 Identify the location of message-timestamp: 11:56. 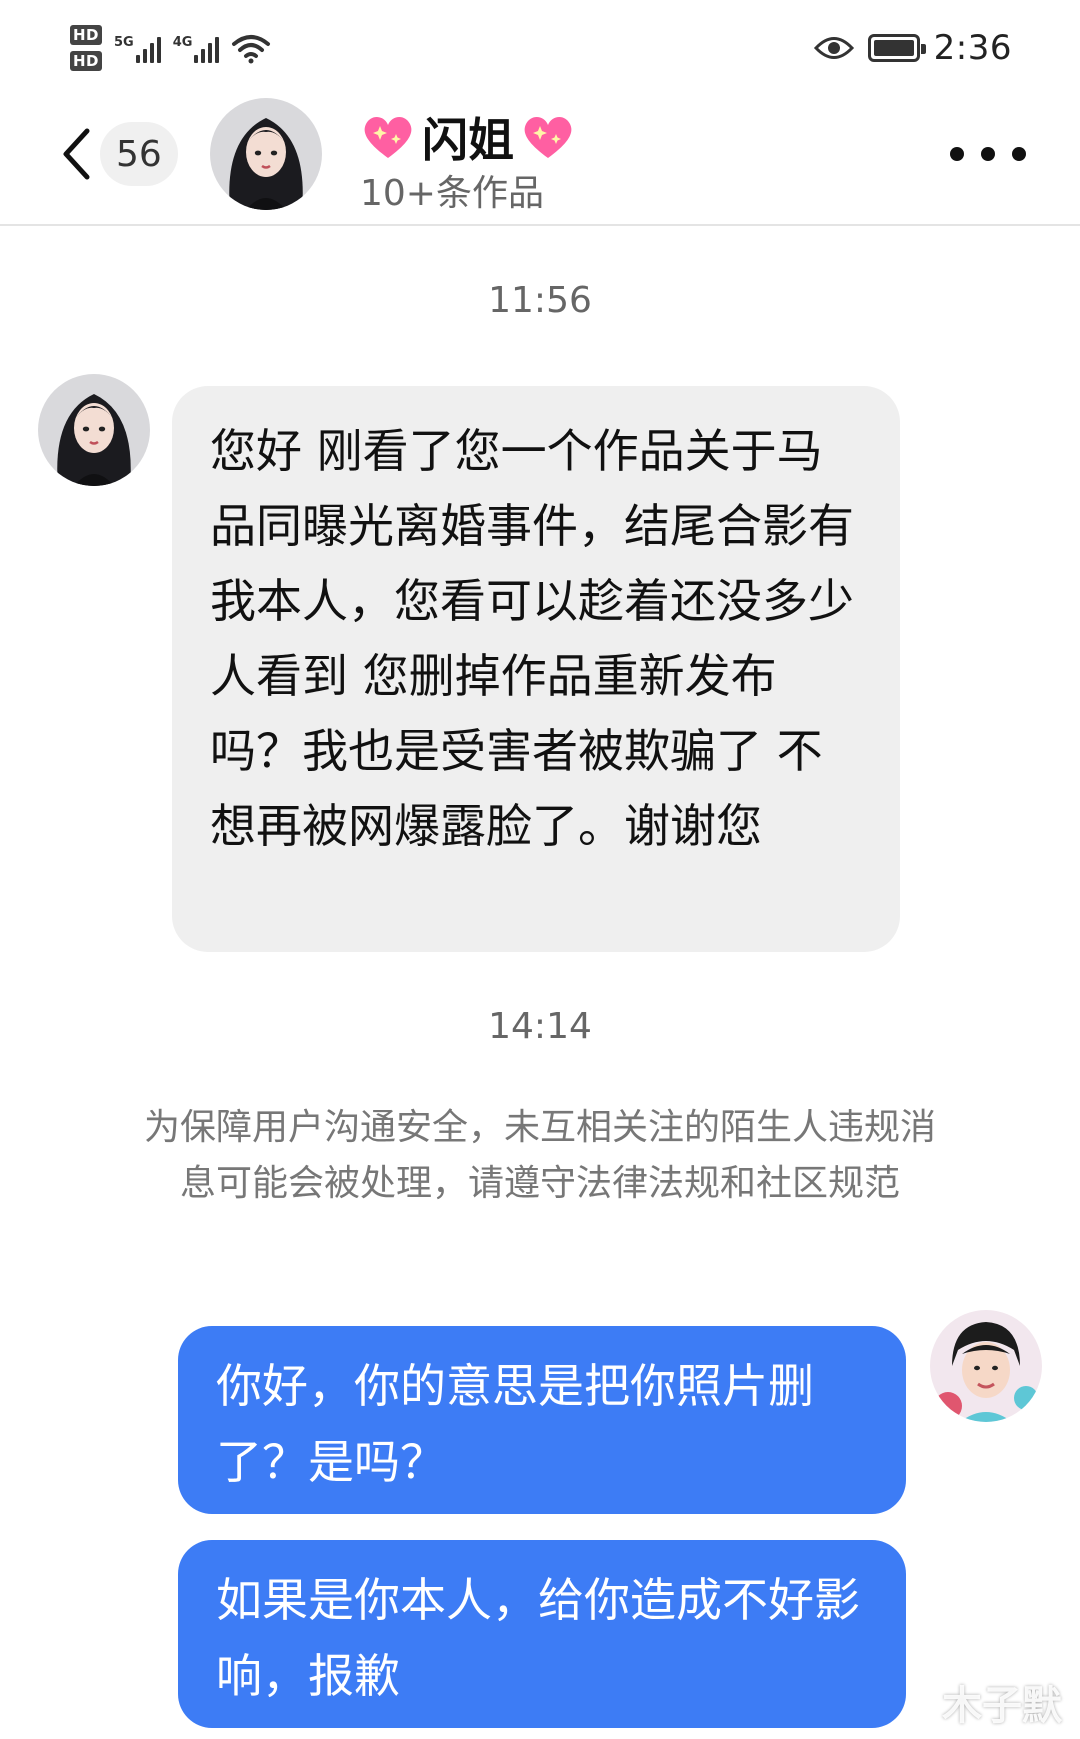
(540, 300).